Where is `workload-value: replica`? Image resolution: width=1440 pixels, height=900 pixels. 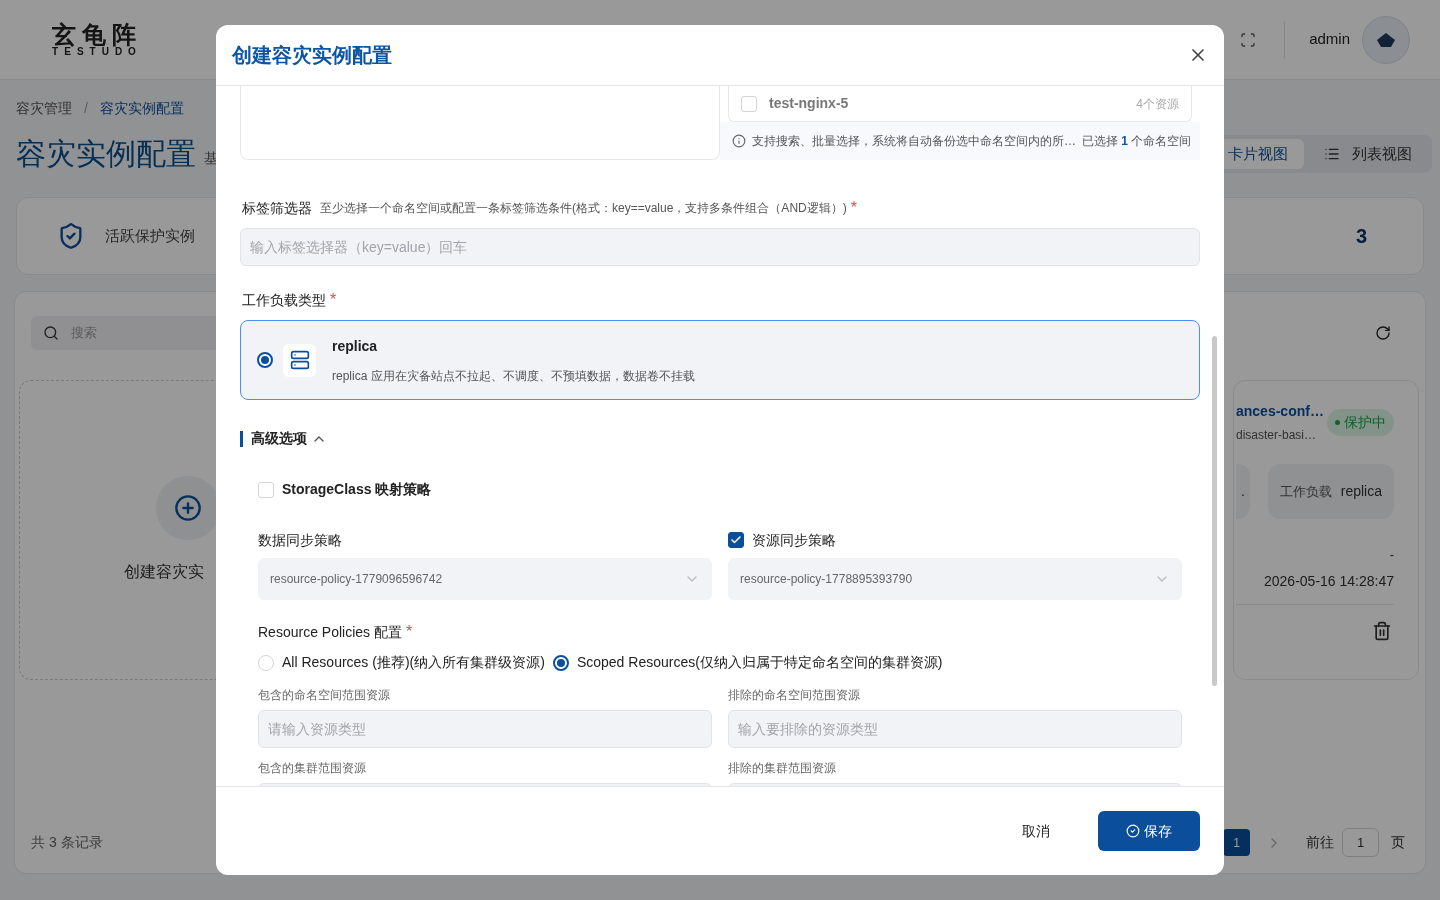
workload-value: replica is located at coordinates (1361, 491).